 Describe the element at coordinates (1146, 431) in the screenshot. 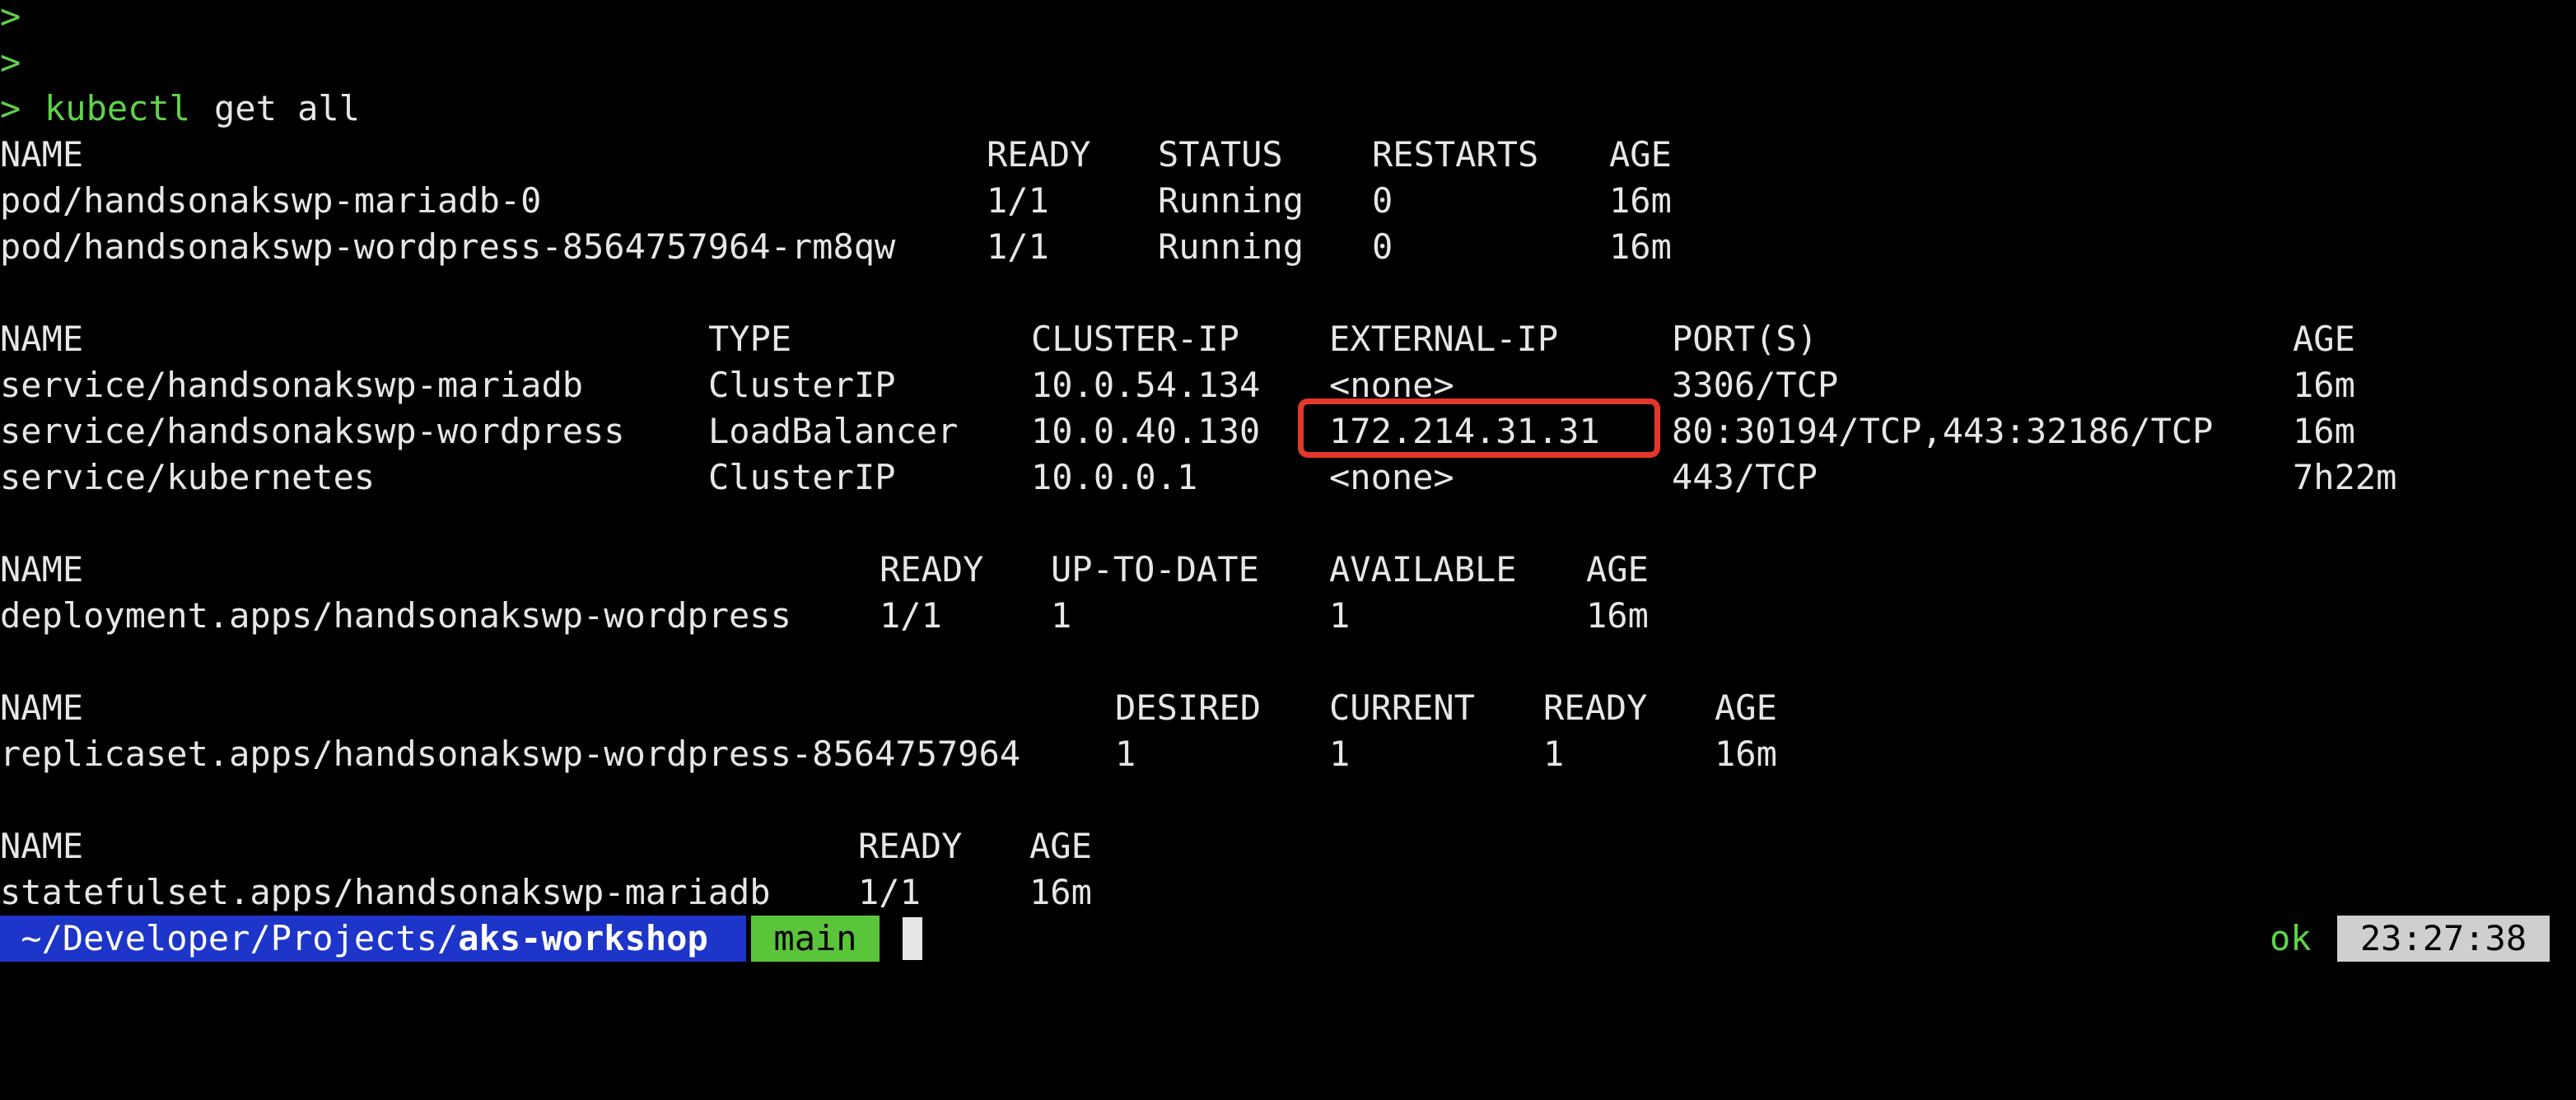

I see `service-cluster-ip: 10.0.40.130` at that location.